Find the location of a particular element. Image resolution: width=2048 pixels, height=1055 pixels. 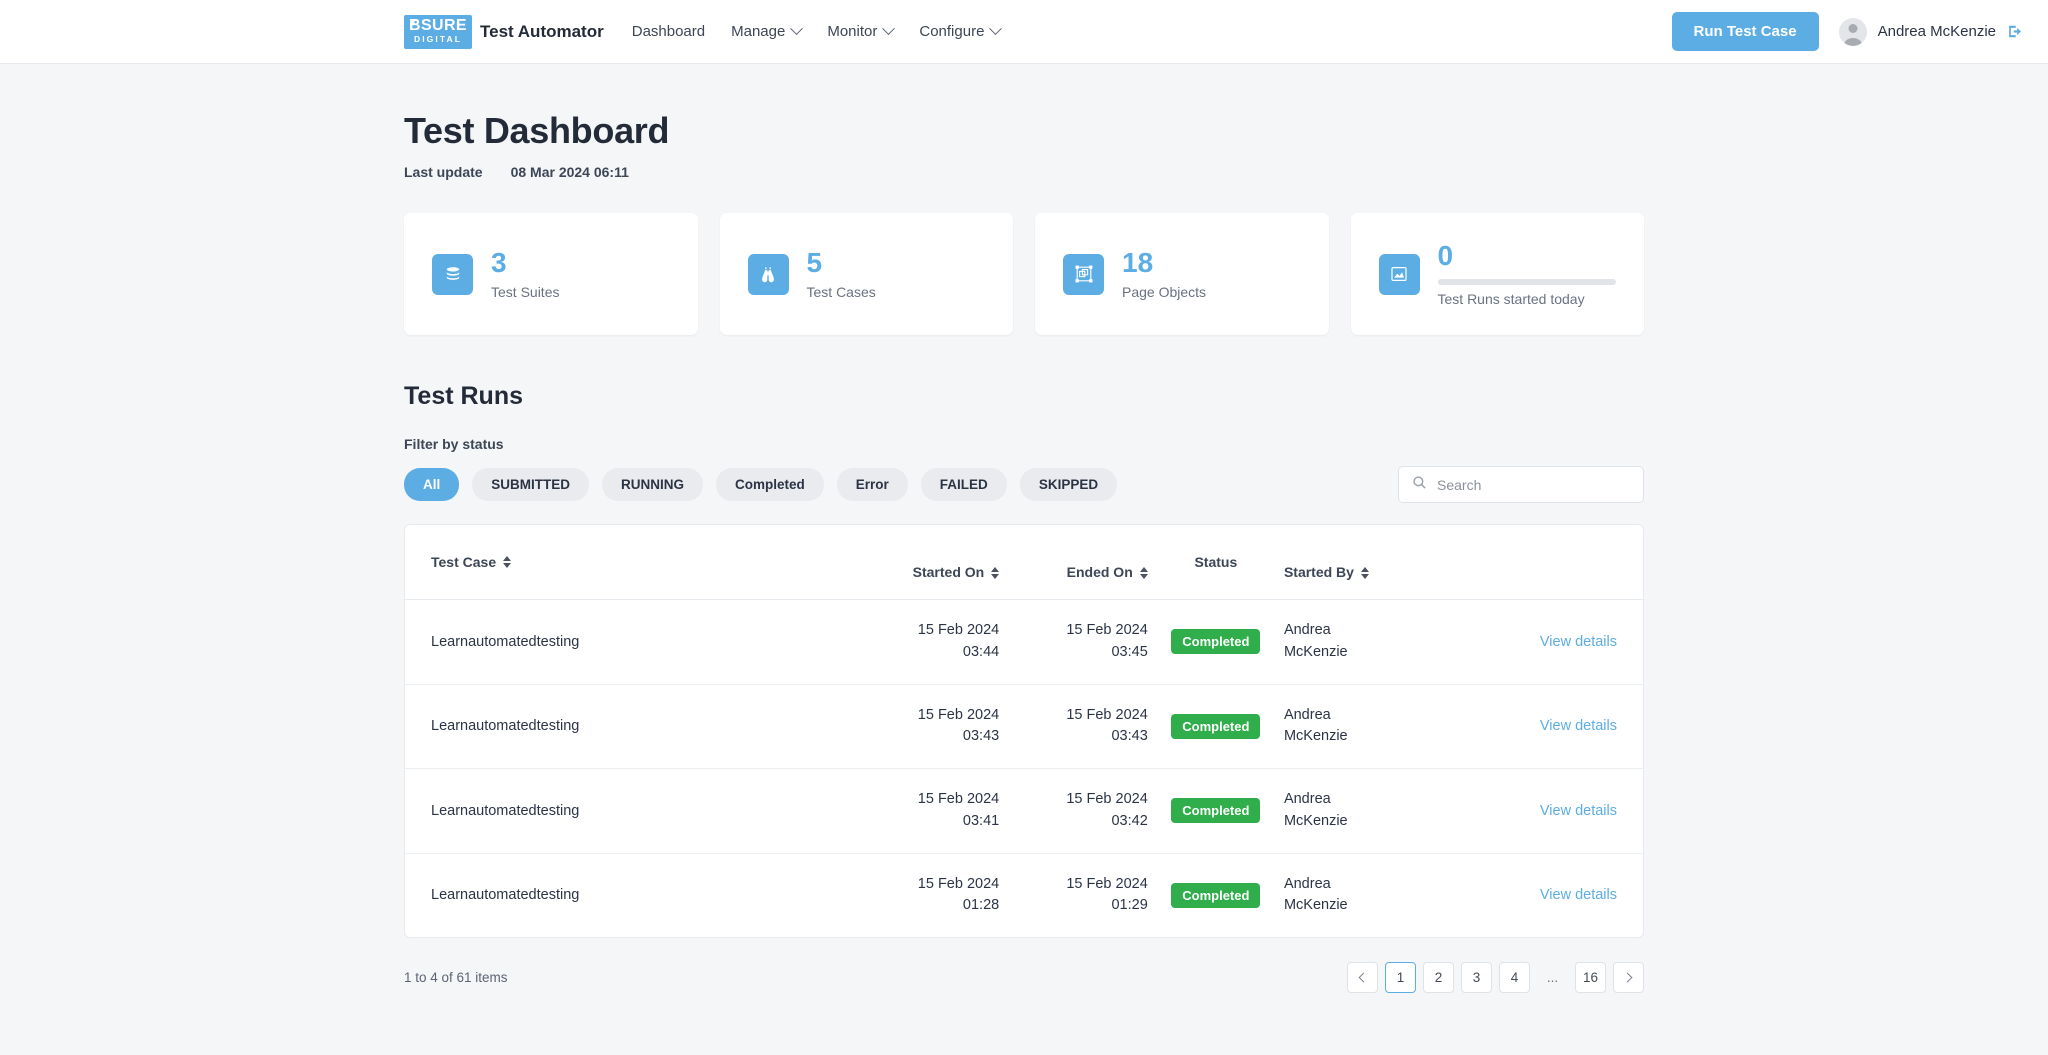

pagination-prev-button is located at coordinates (1362, 977).